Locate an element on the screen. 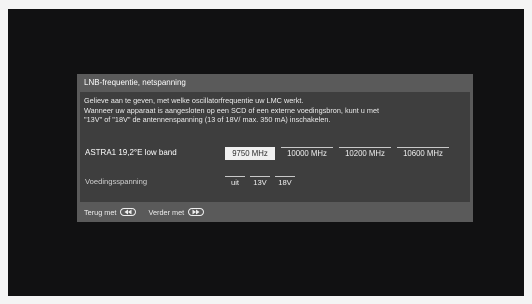  next-hint: Verder met is located at coordinates (177, 213).